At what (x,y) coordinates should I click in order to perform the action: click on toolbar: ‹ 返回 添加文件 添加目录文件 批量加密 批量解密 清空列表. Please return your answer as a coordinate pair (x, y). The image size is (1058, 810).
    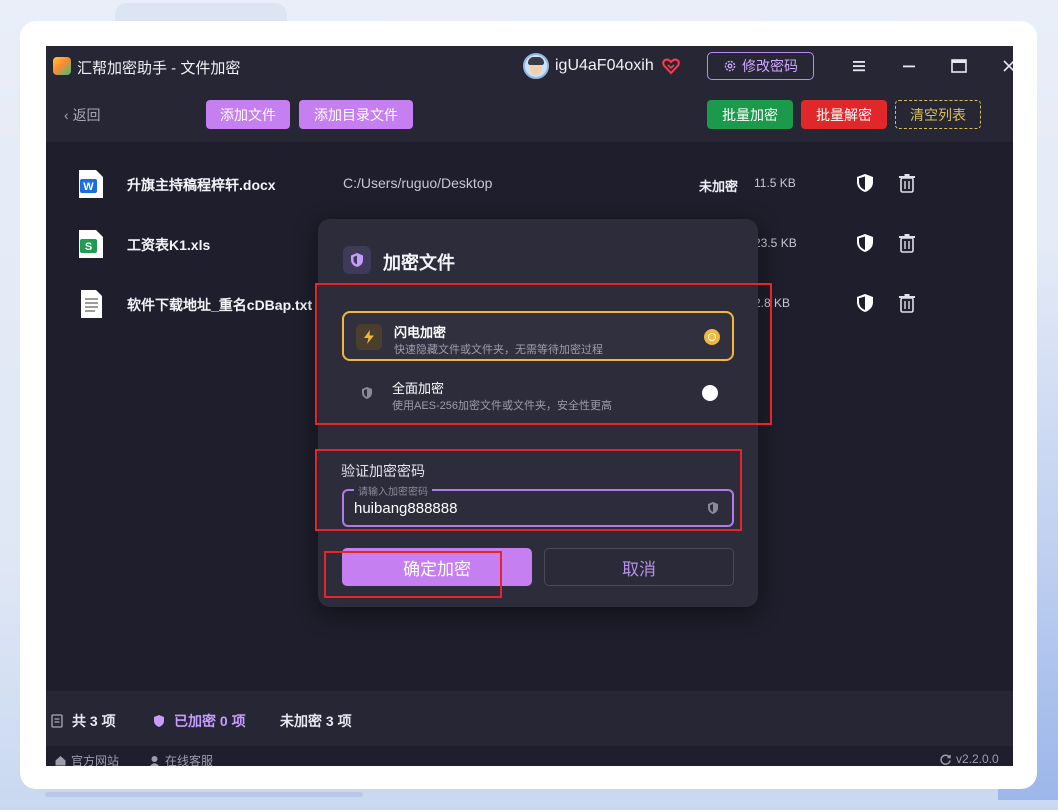
    Looking at the image, I should click on (529, 114).